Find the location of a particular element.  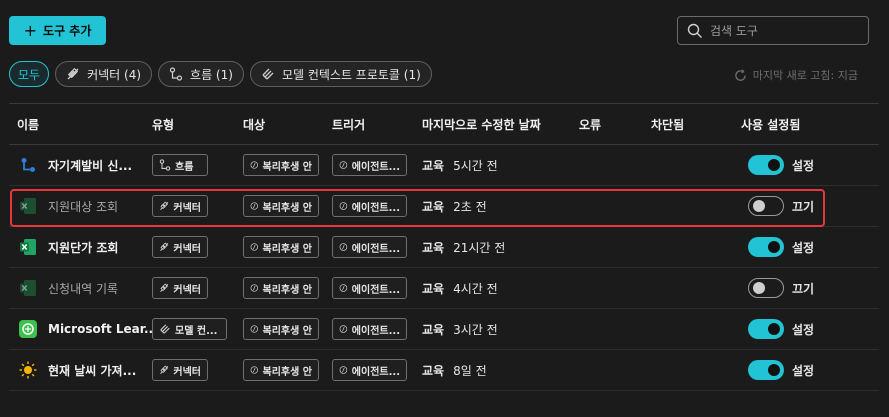

type-tag: 흐름 is located at coordinates (180, 165).